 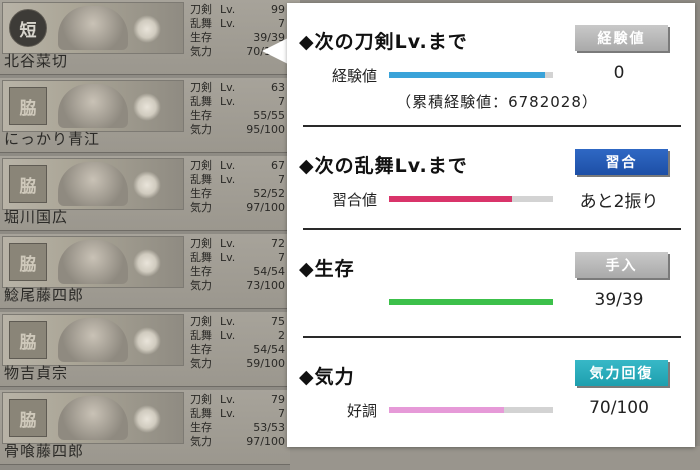 I want to click on merge-value: あと2振り, so click(x=619, y=202).